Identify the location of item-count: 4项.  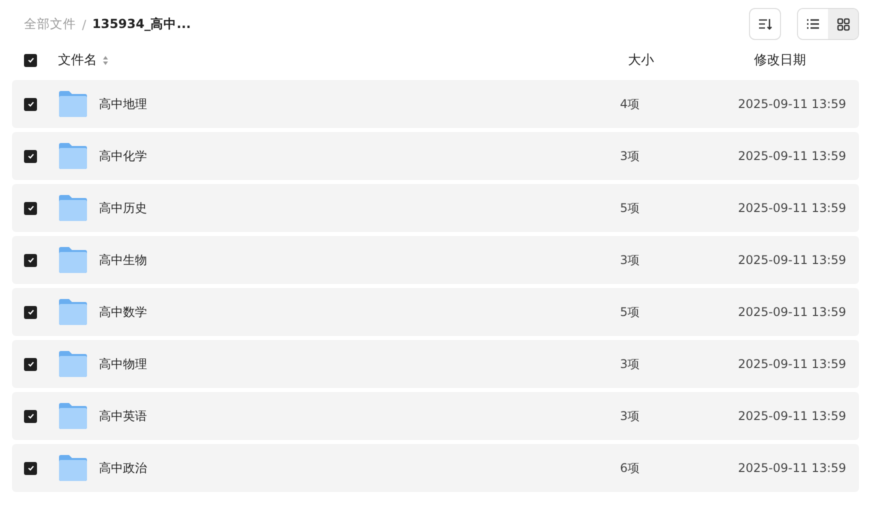
(630, 104).